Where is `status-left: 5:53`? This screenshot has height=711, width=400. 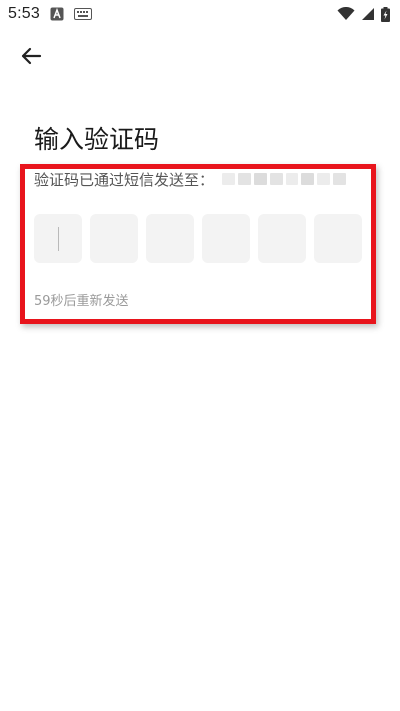
status-left: 5:53 is located at coordinates (50, 14).